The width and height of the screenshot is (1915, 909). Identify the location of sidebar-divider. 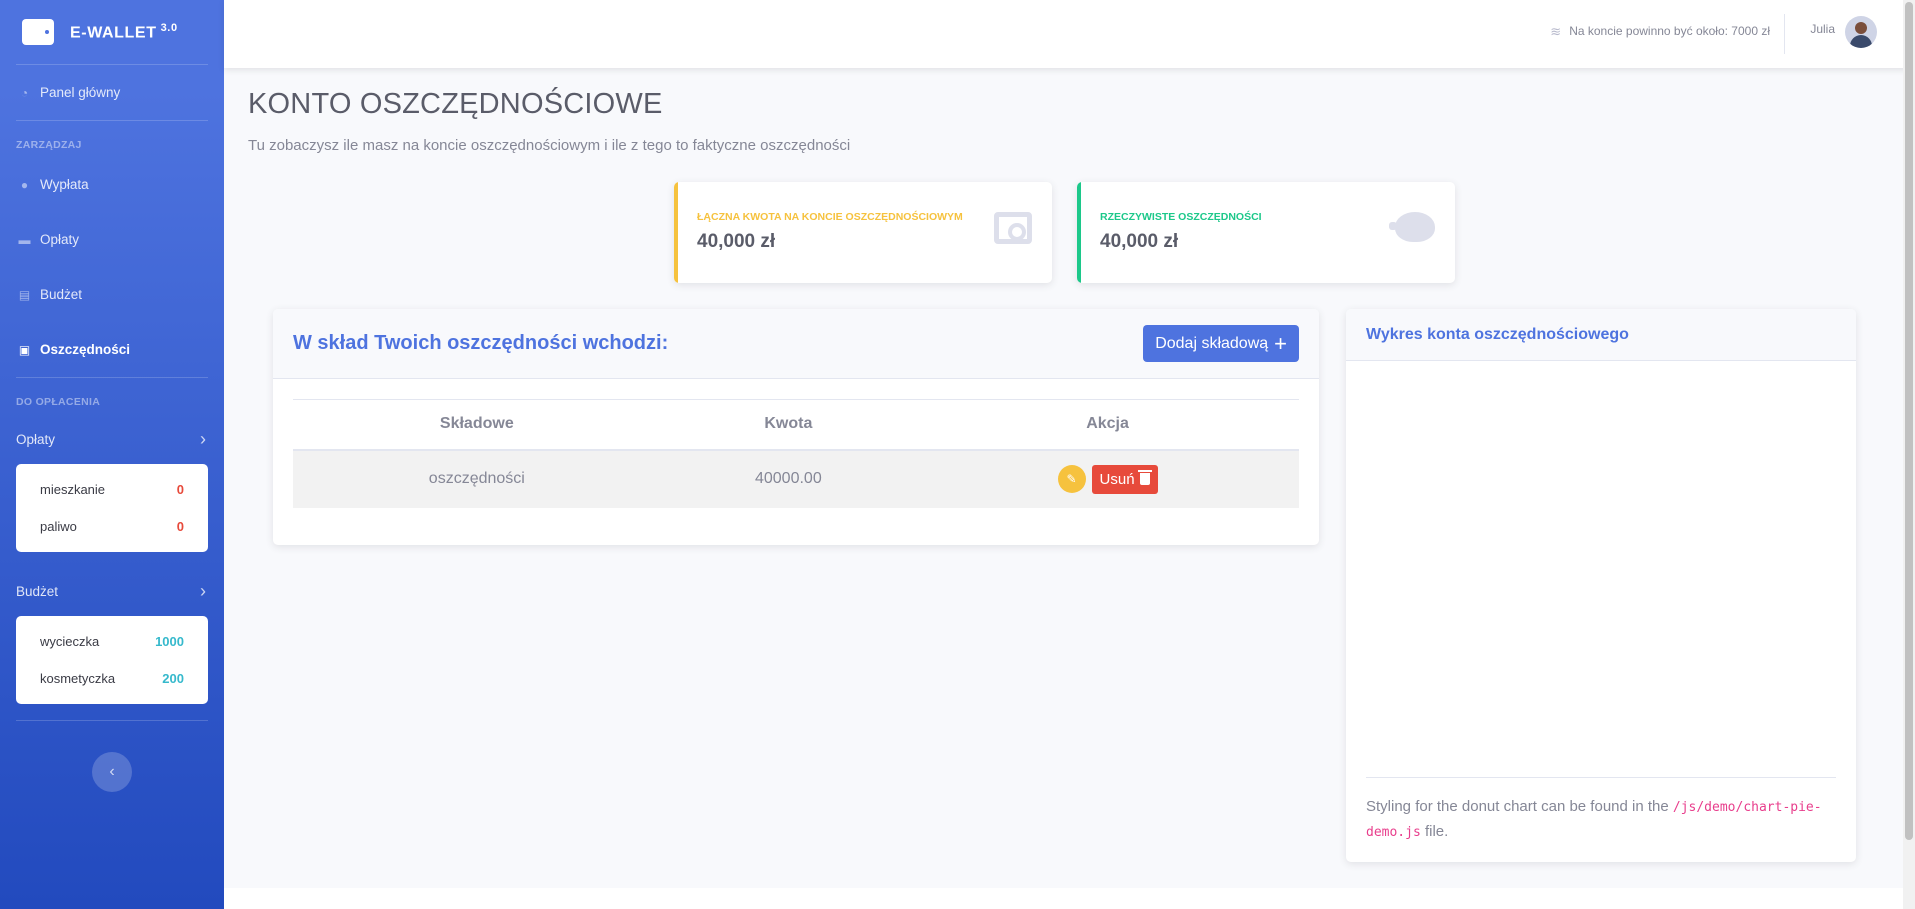
(112, 720).